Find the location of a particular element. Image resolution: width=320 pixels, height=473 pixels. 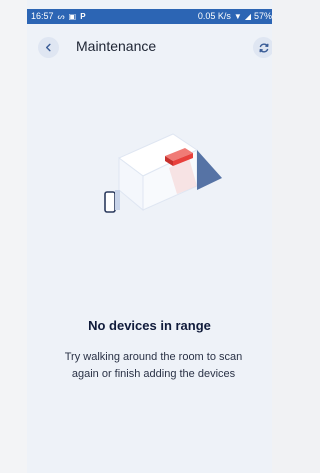

status-bar: 16:57 ᔕ ▣ P 0.05 K/s ▼ ◢ 57% is located at coordinates (149, 16).